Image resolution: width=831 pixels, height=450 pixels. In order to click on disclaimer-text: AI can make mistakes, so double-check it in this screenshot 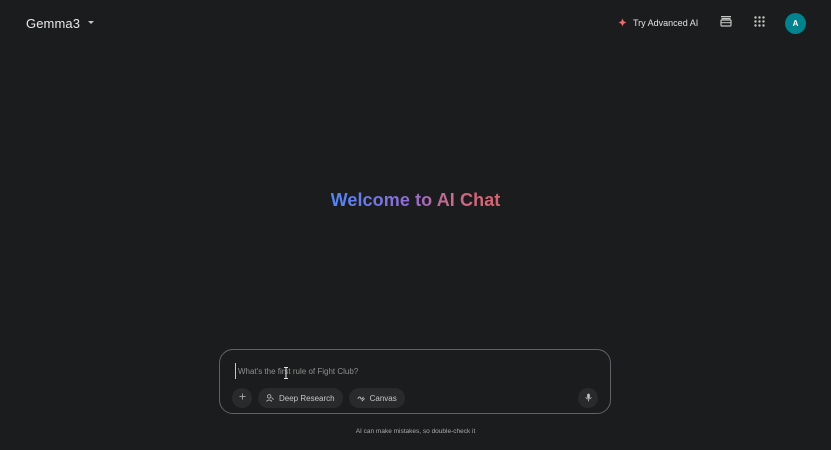, I will do `click(415, 431)`.